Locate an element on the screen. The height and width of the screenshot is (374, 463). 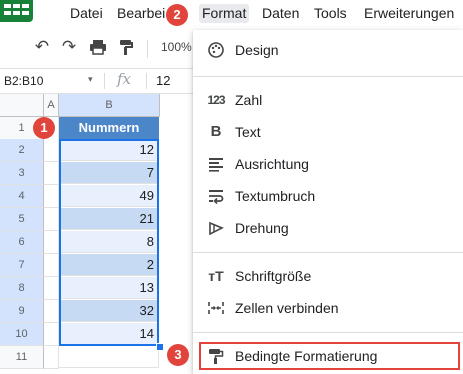
toolbar-divider is located at coordinates (147, 49).